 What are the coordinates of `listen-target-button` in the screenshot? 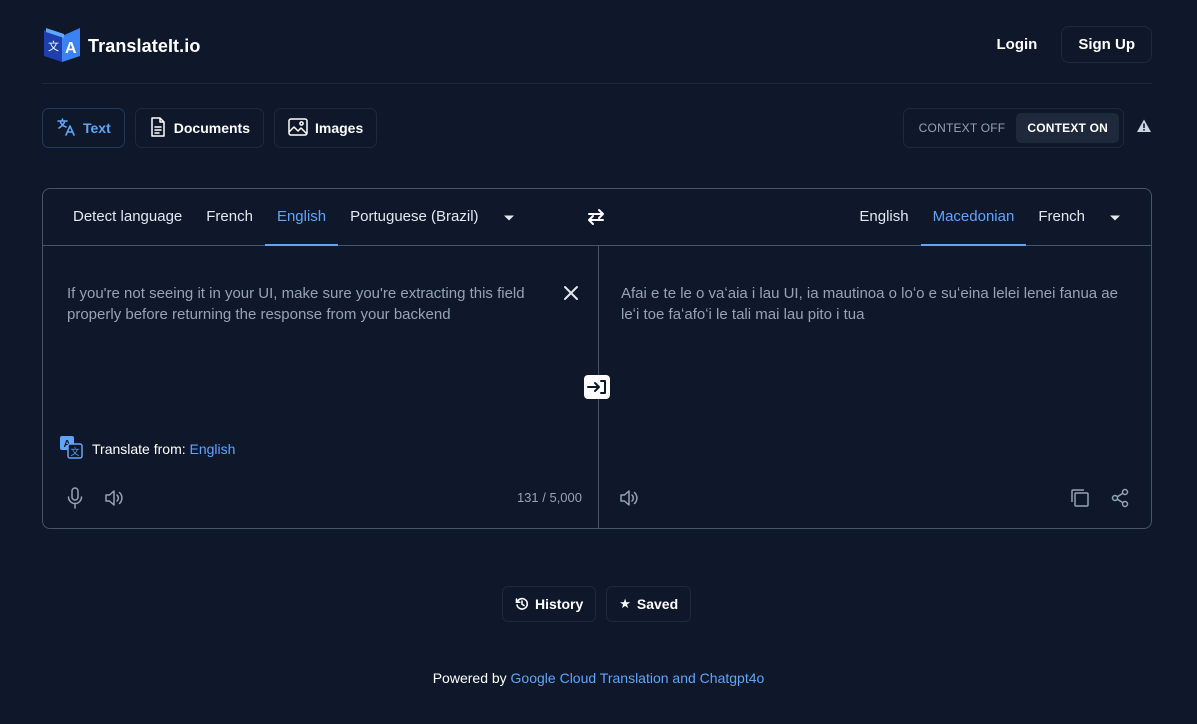 It's located at (630, 498).